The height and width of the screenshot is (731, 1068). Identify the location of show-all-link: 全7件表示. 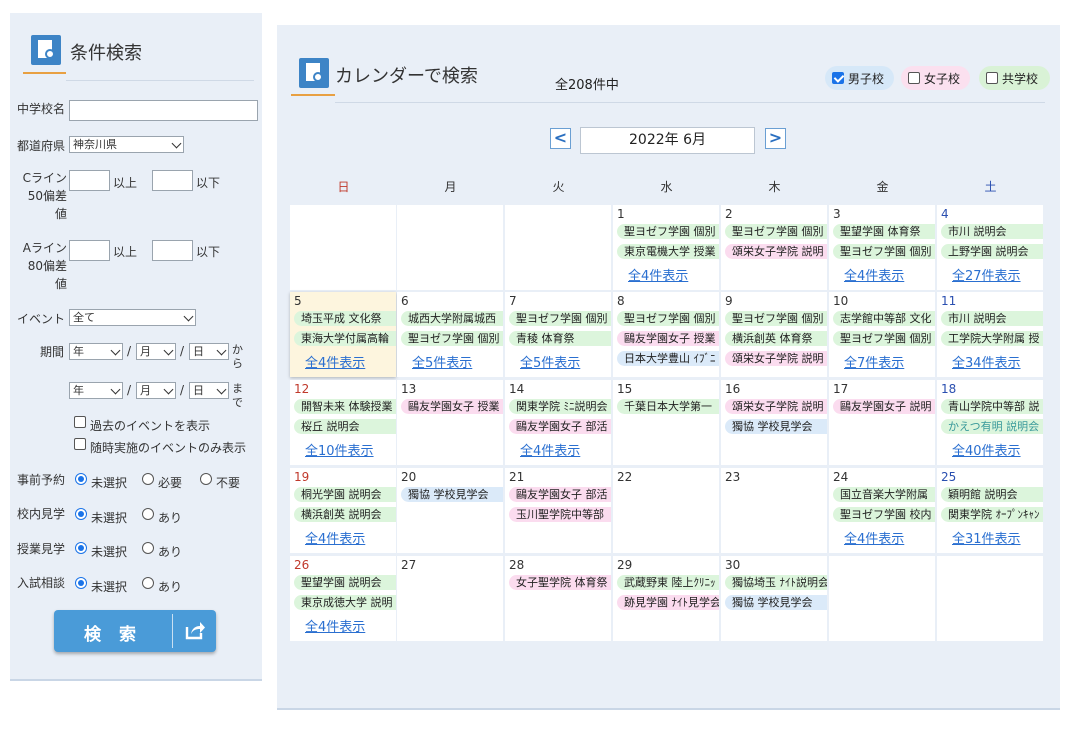
(874, 361).